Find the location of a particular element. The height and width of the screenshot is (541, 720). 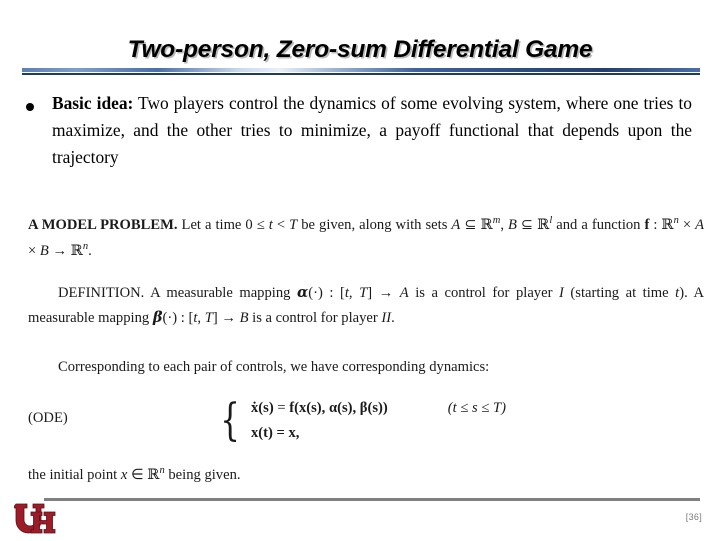

init-t3: being given. is located at coordinates (202, 474).